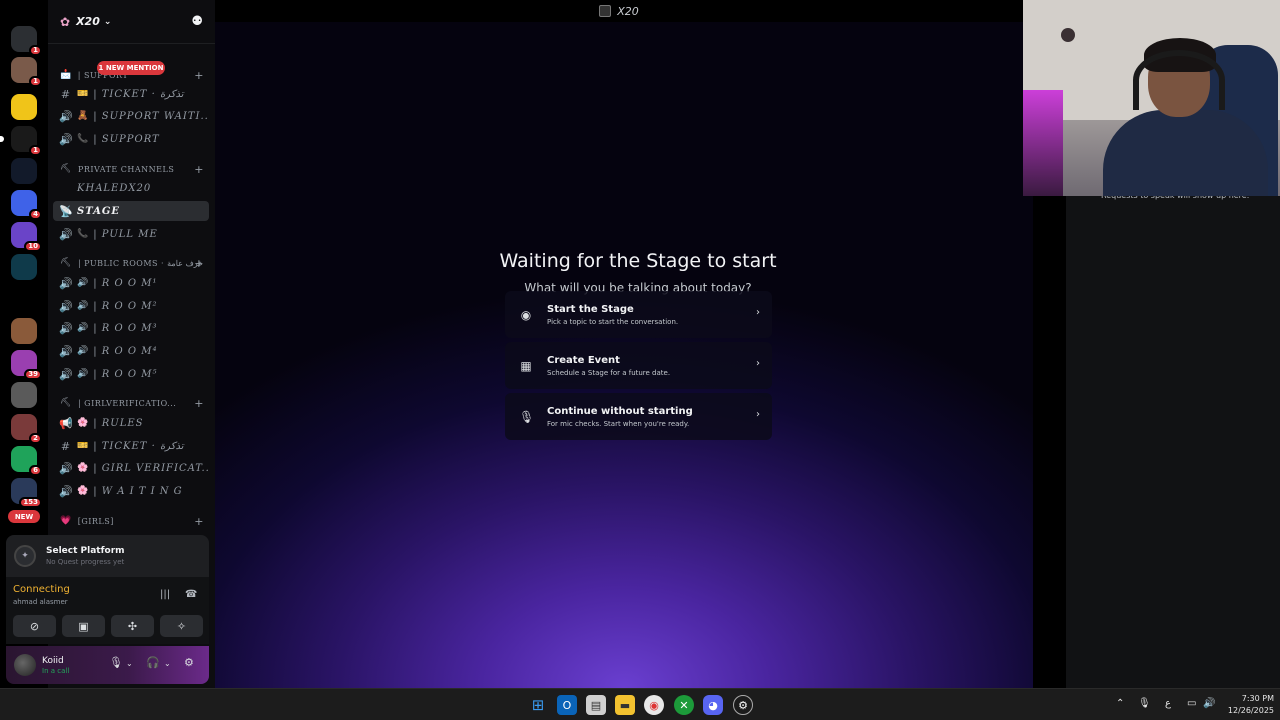  What do you see at coordinates (66, 211) in the screenshot?
I see `stage-icon: 📡` at bounding box center [66, 211].